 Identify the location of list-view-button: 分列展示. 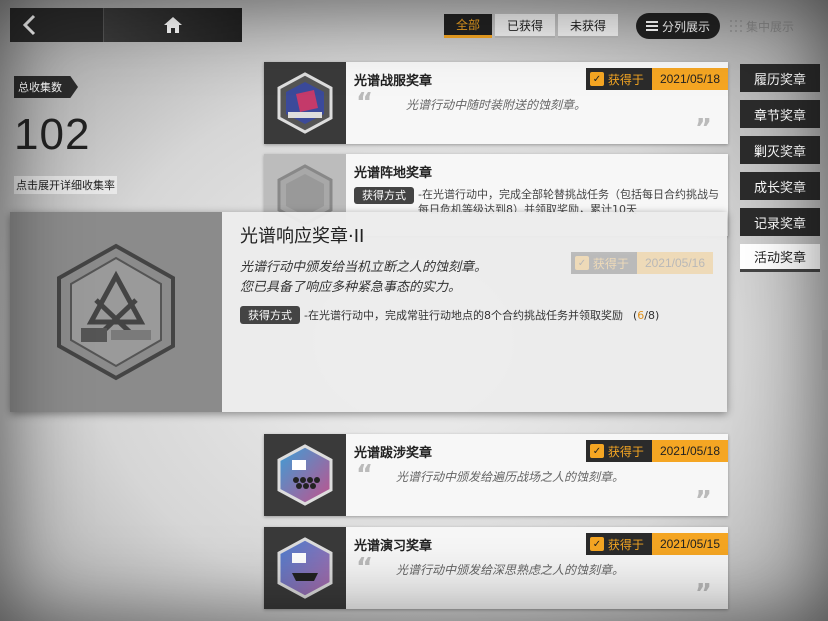
(678, 26).